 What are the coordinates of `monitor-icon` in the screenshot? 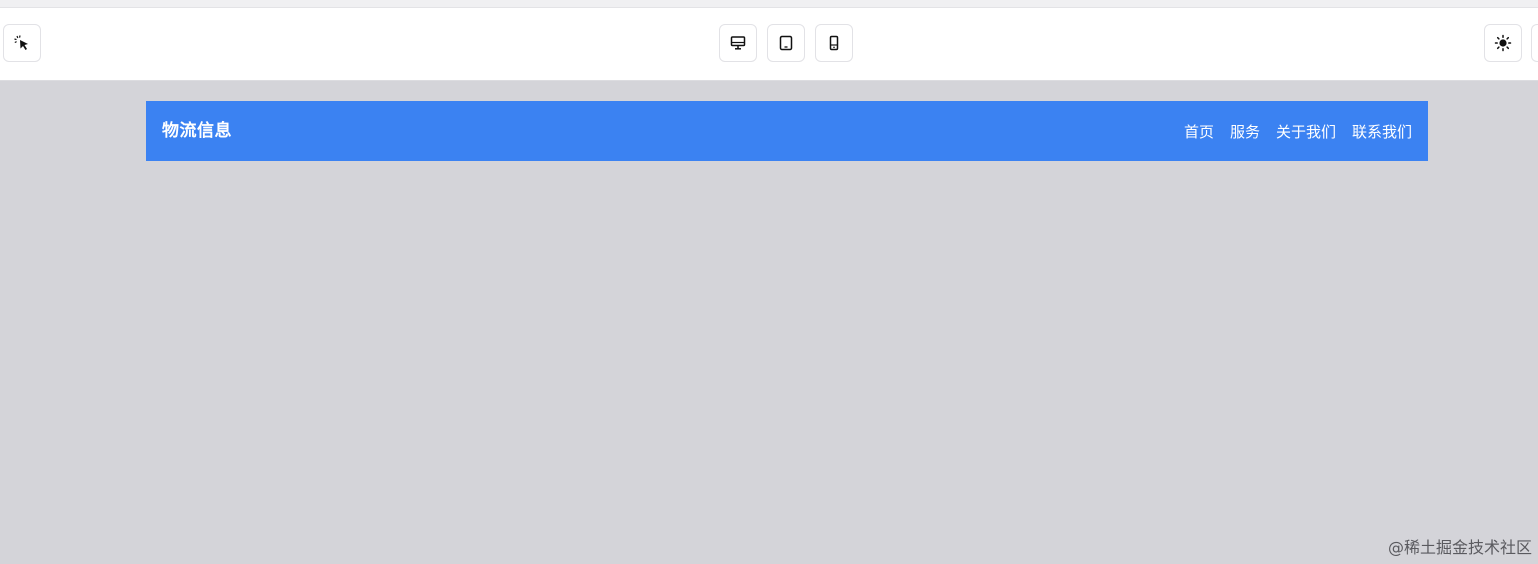 It's located at (738, 43).